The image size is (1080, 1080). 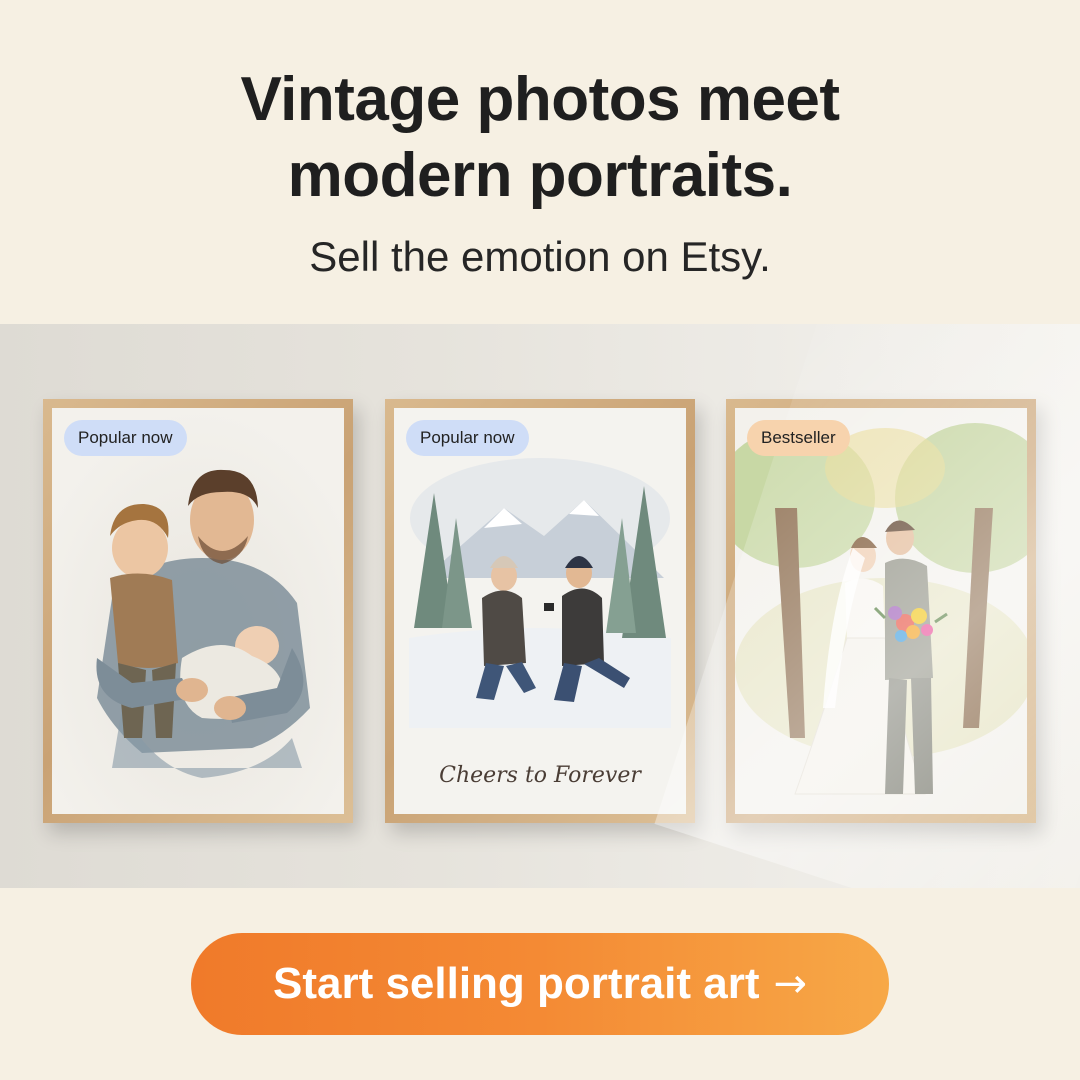 What do you see at coordinates (540, 175) in the screenshot?
I see `headline-line-2: modern portraits.` at bounding box center [540, 175].